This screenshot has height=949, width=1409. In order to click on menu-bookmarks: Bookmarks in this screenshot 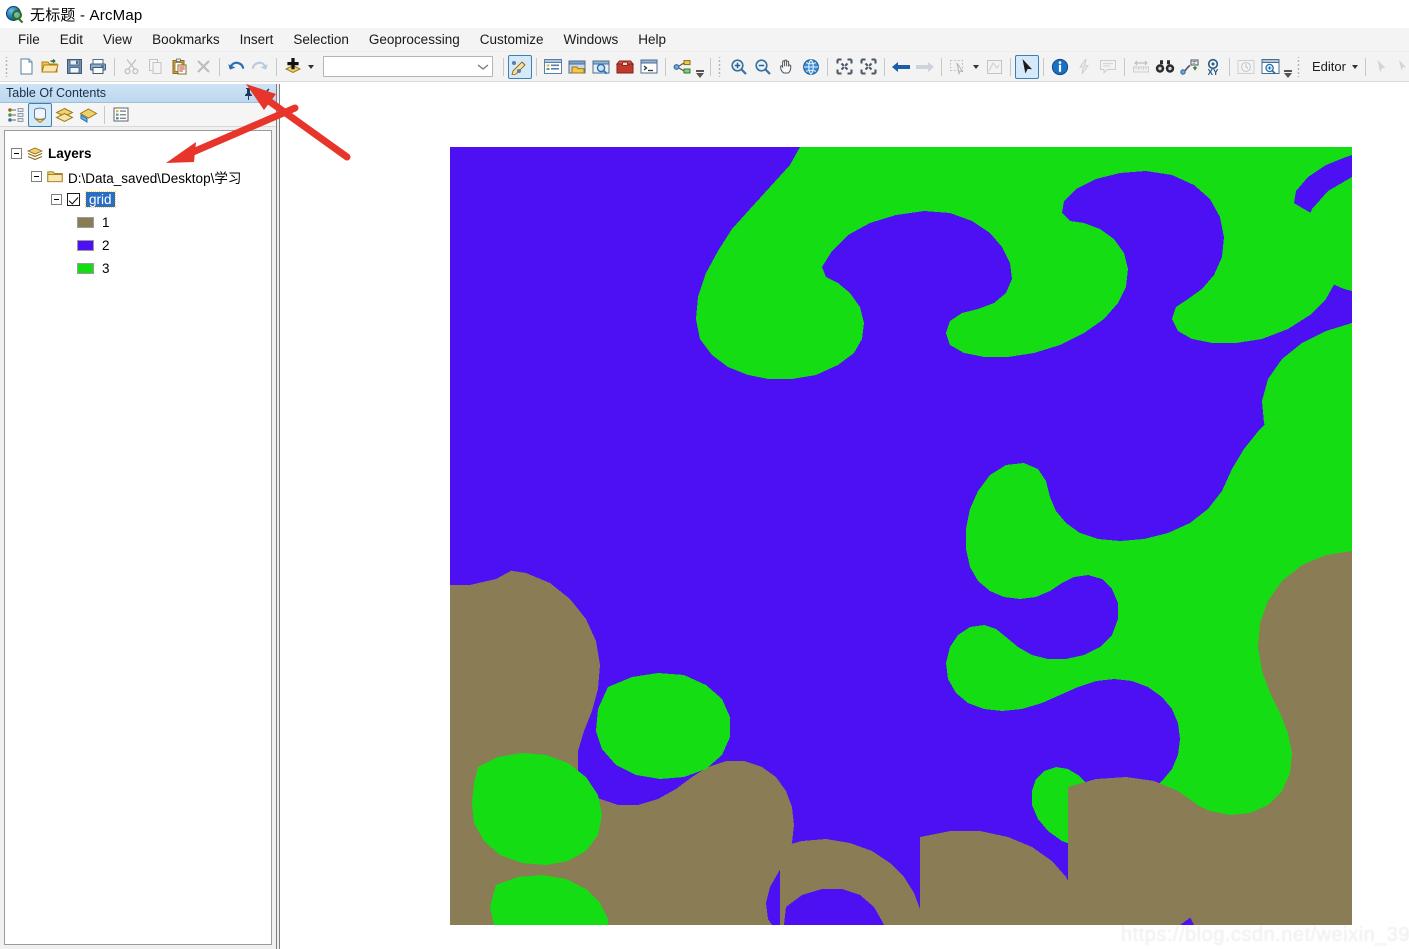, I will do `click(186, 39)`.